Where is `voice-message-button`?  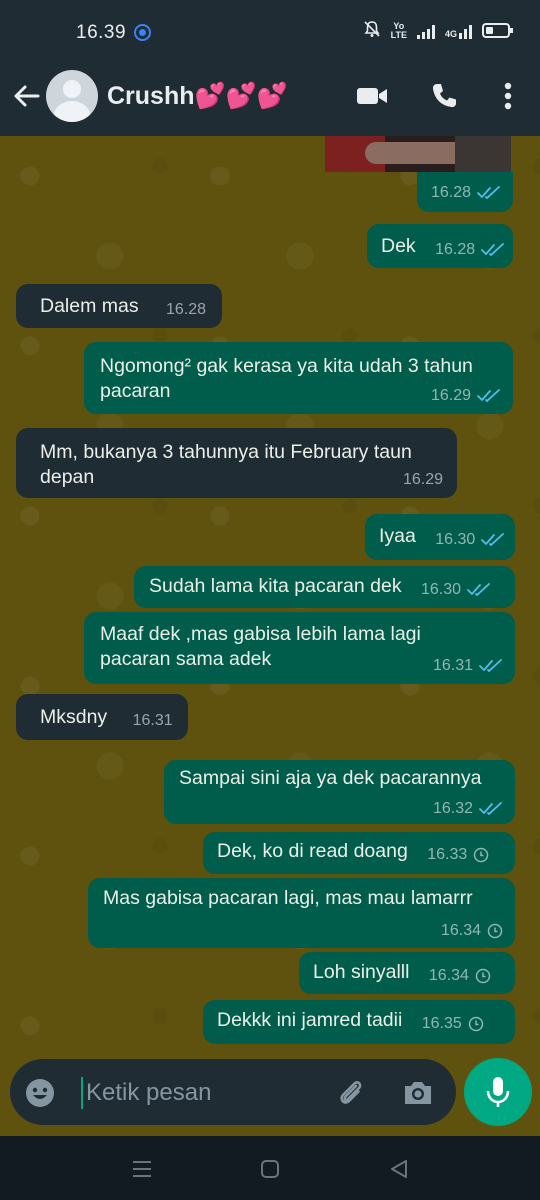
voice-message-button is located at coordinates (498, 1092).